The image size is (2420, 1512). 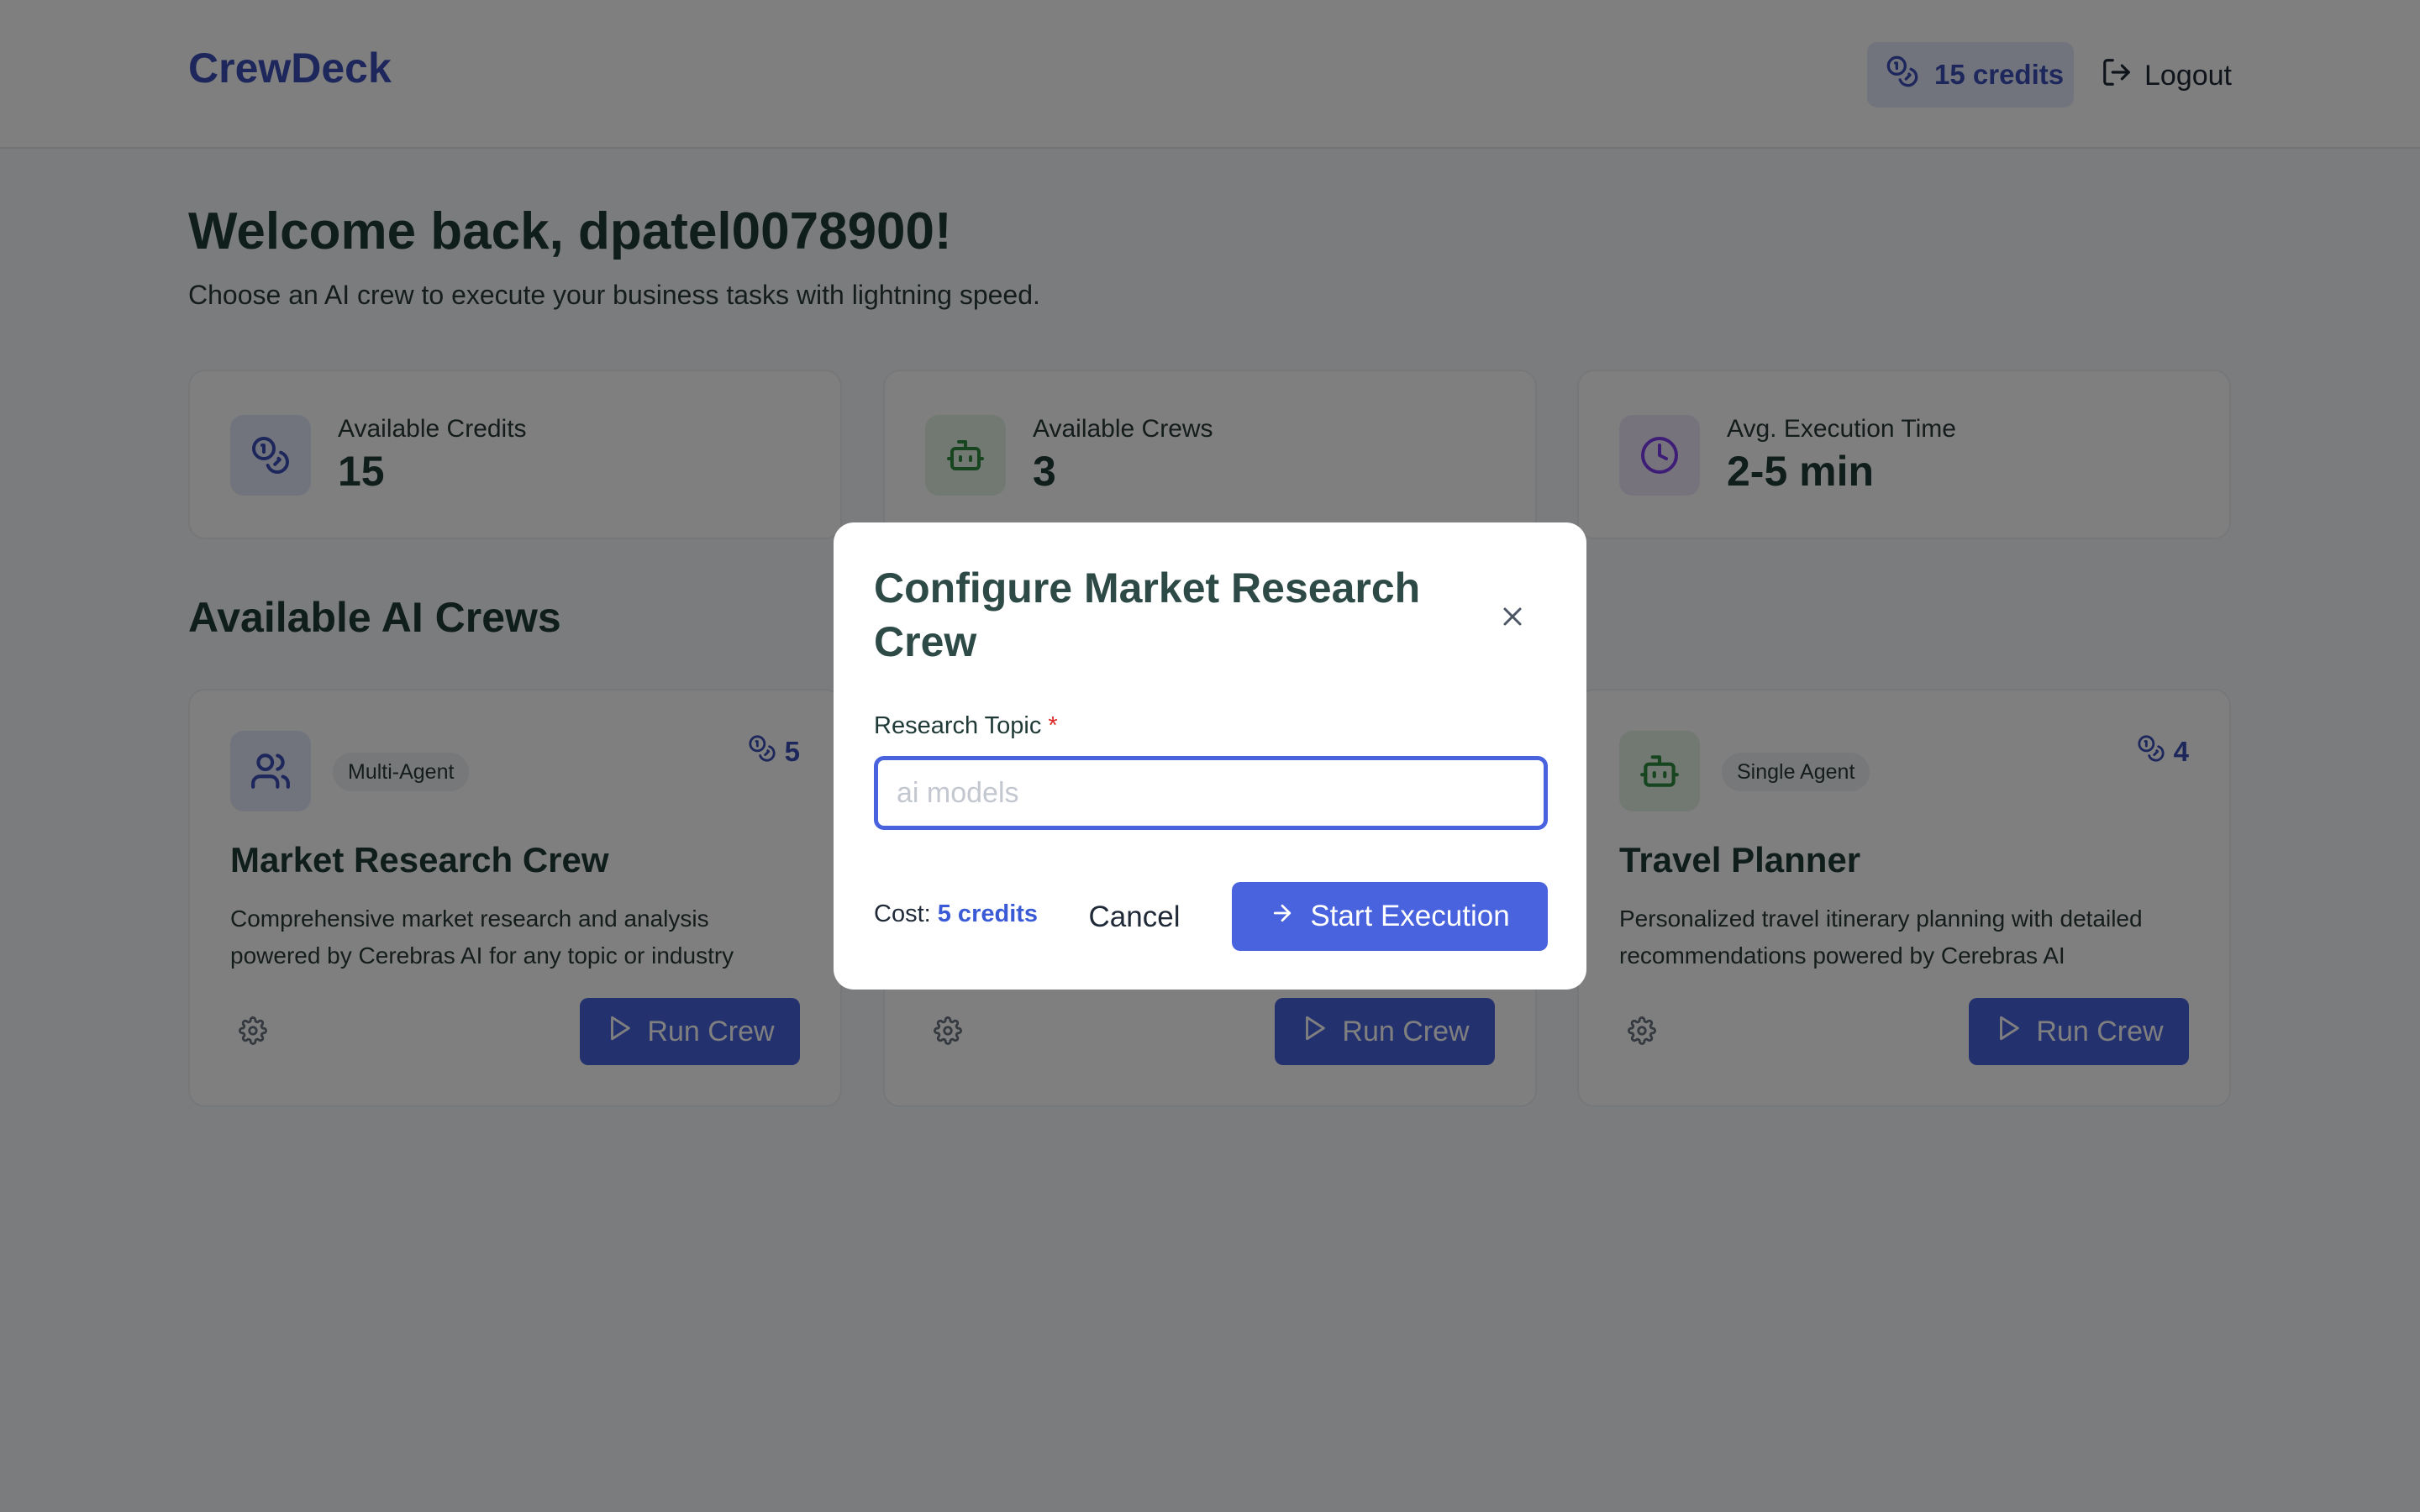 I want to click on execution-cost: Cost: 5 credits, so click(x=956, y=914).